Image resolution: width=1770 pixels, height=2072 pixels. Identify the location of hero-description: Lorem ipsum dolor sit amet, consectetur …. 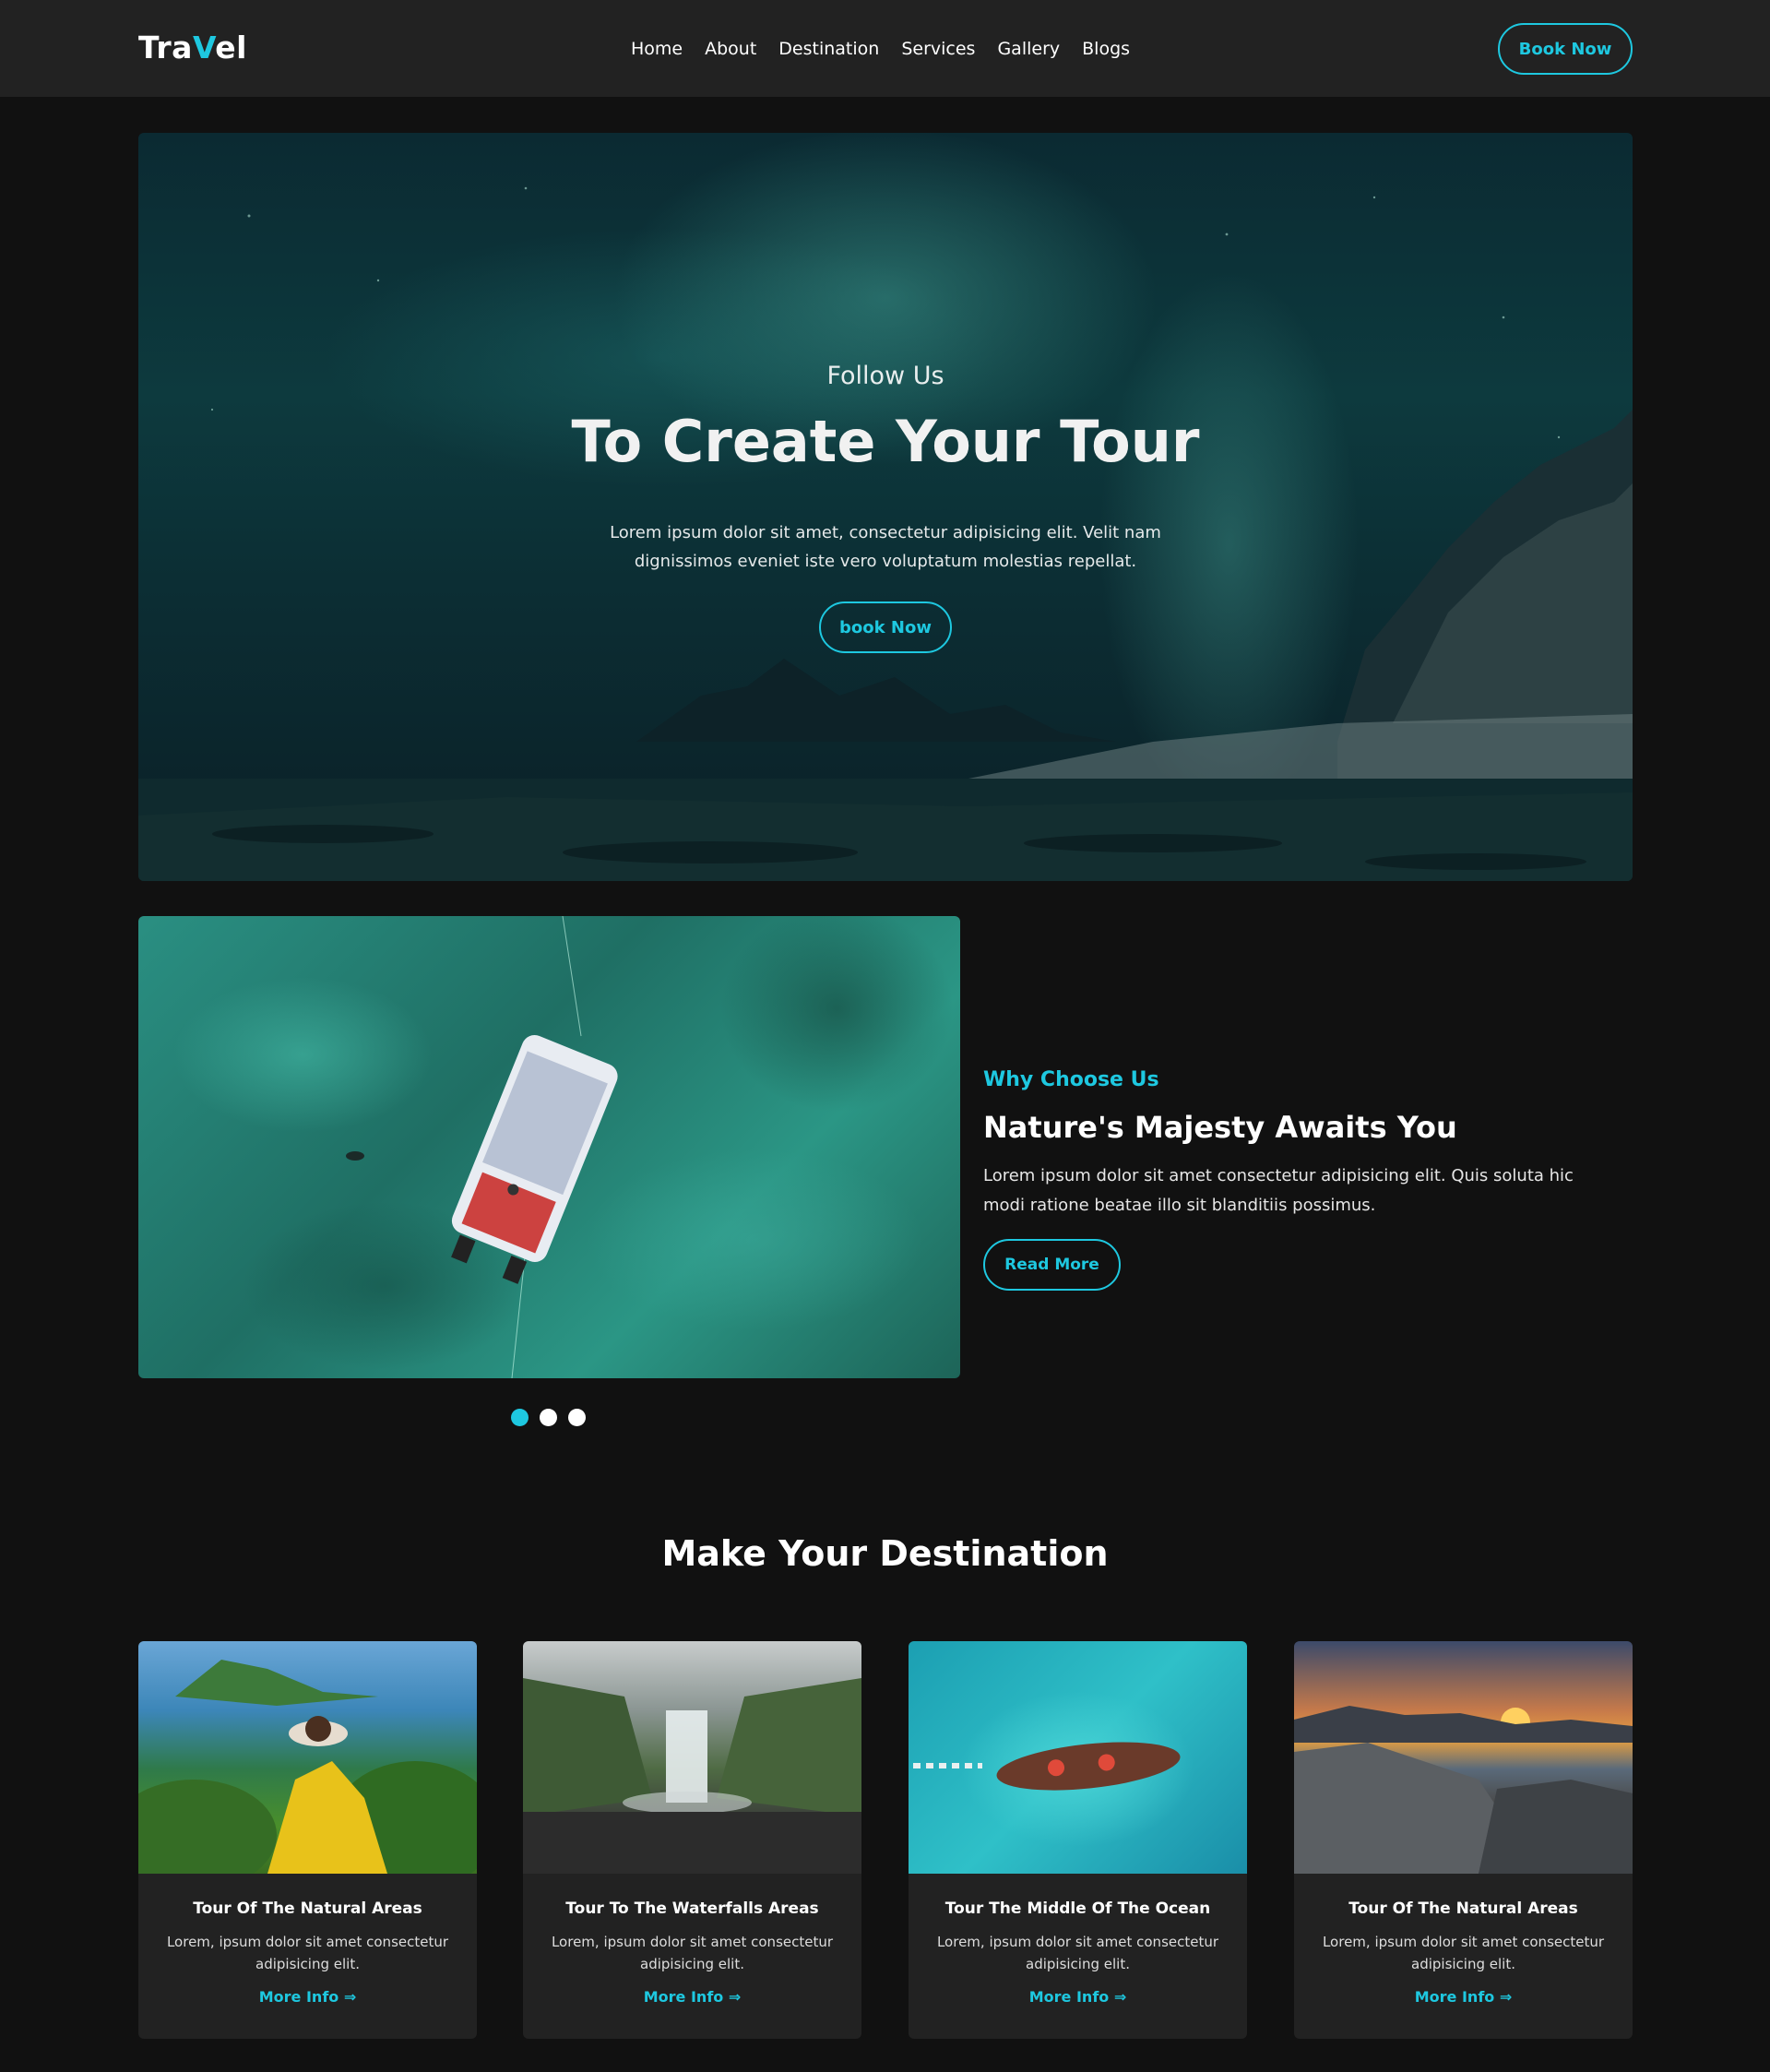
(885, 547).